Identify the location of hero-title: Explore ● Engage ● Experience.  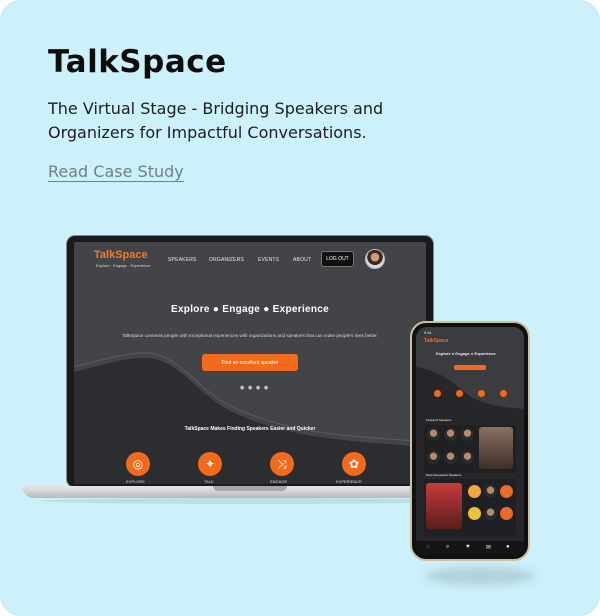
(250, 309).